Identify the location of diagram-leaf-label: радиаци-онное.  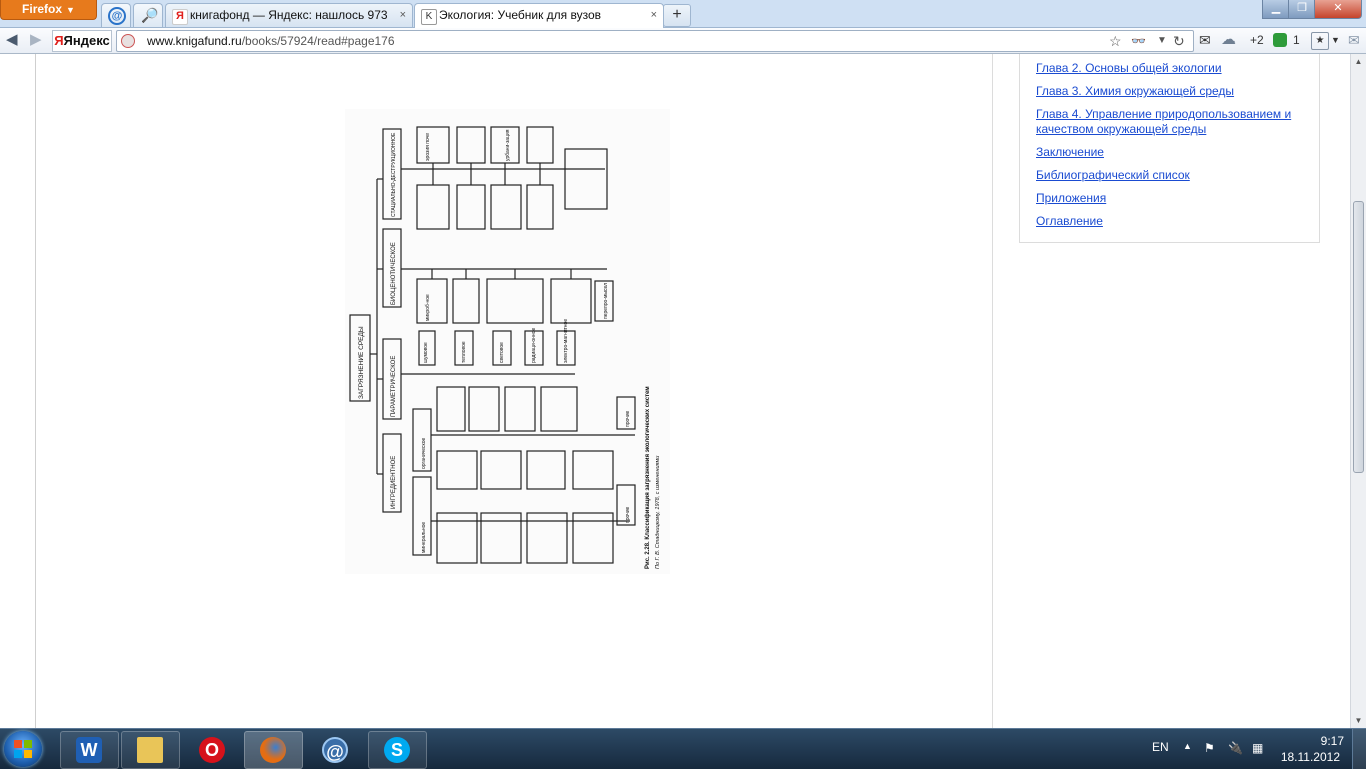
(534, 345).